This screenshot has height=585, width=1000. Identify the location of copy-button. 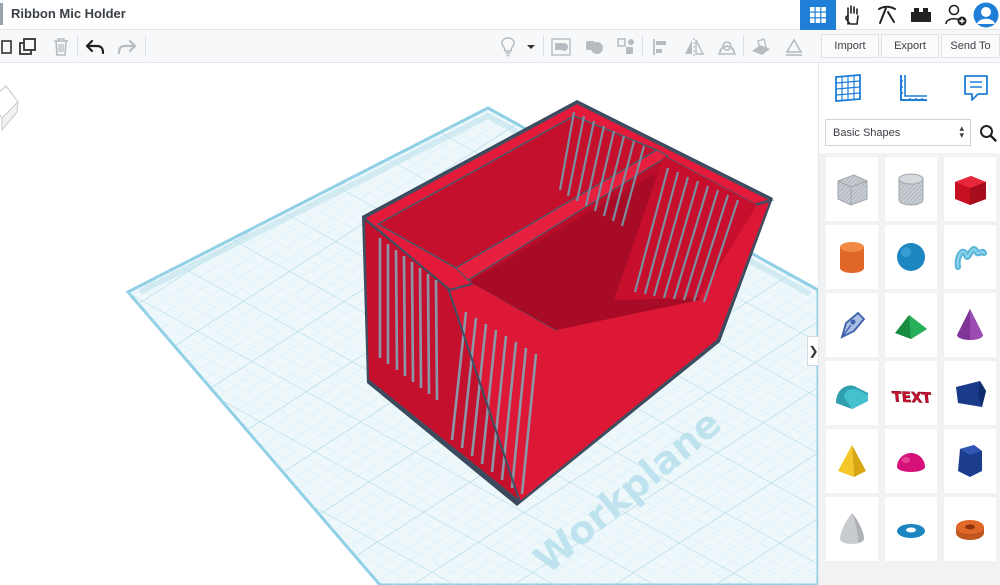
(8, 47).